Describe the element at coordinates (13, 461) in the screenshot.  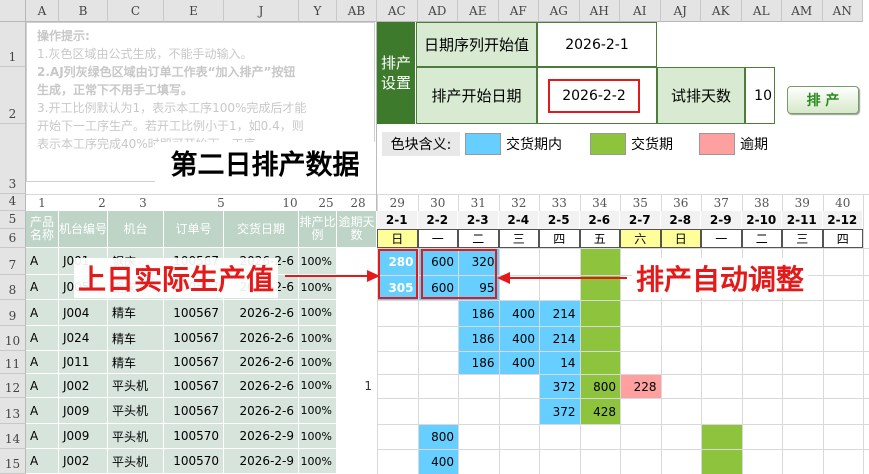
I see `row-header-15: 15` at that location.